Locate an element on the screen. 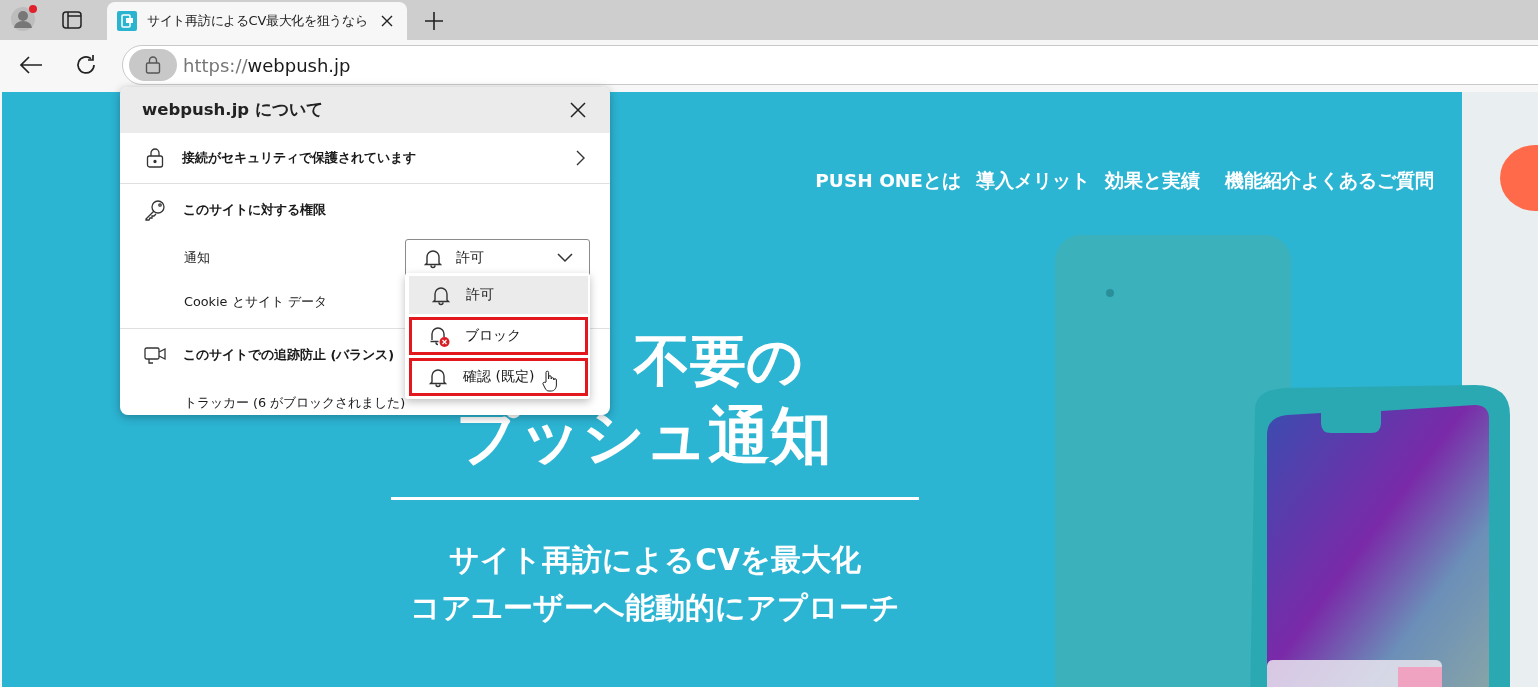  section-heading: このサイトに対する権限 is located at coordinates (254, 210).